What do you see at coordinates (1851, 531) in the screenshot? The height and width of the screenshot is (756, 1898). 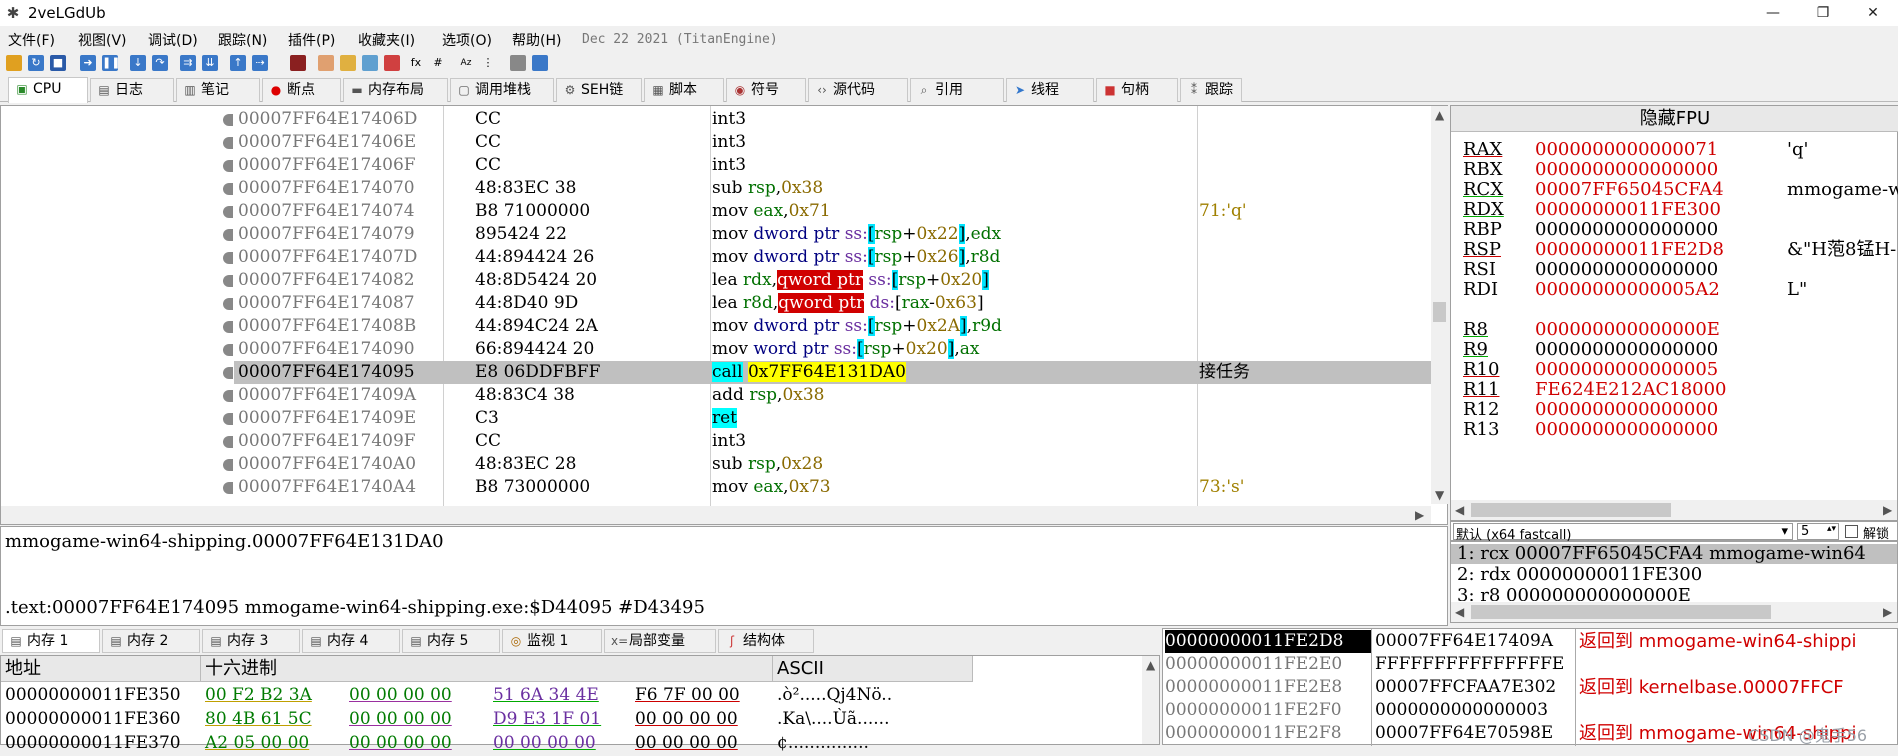 I see `unlock-checkbox` at bounding box center [1851, 531].